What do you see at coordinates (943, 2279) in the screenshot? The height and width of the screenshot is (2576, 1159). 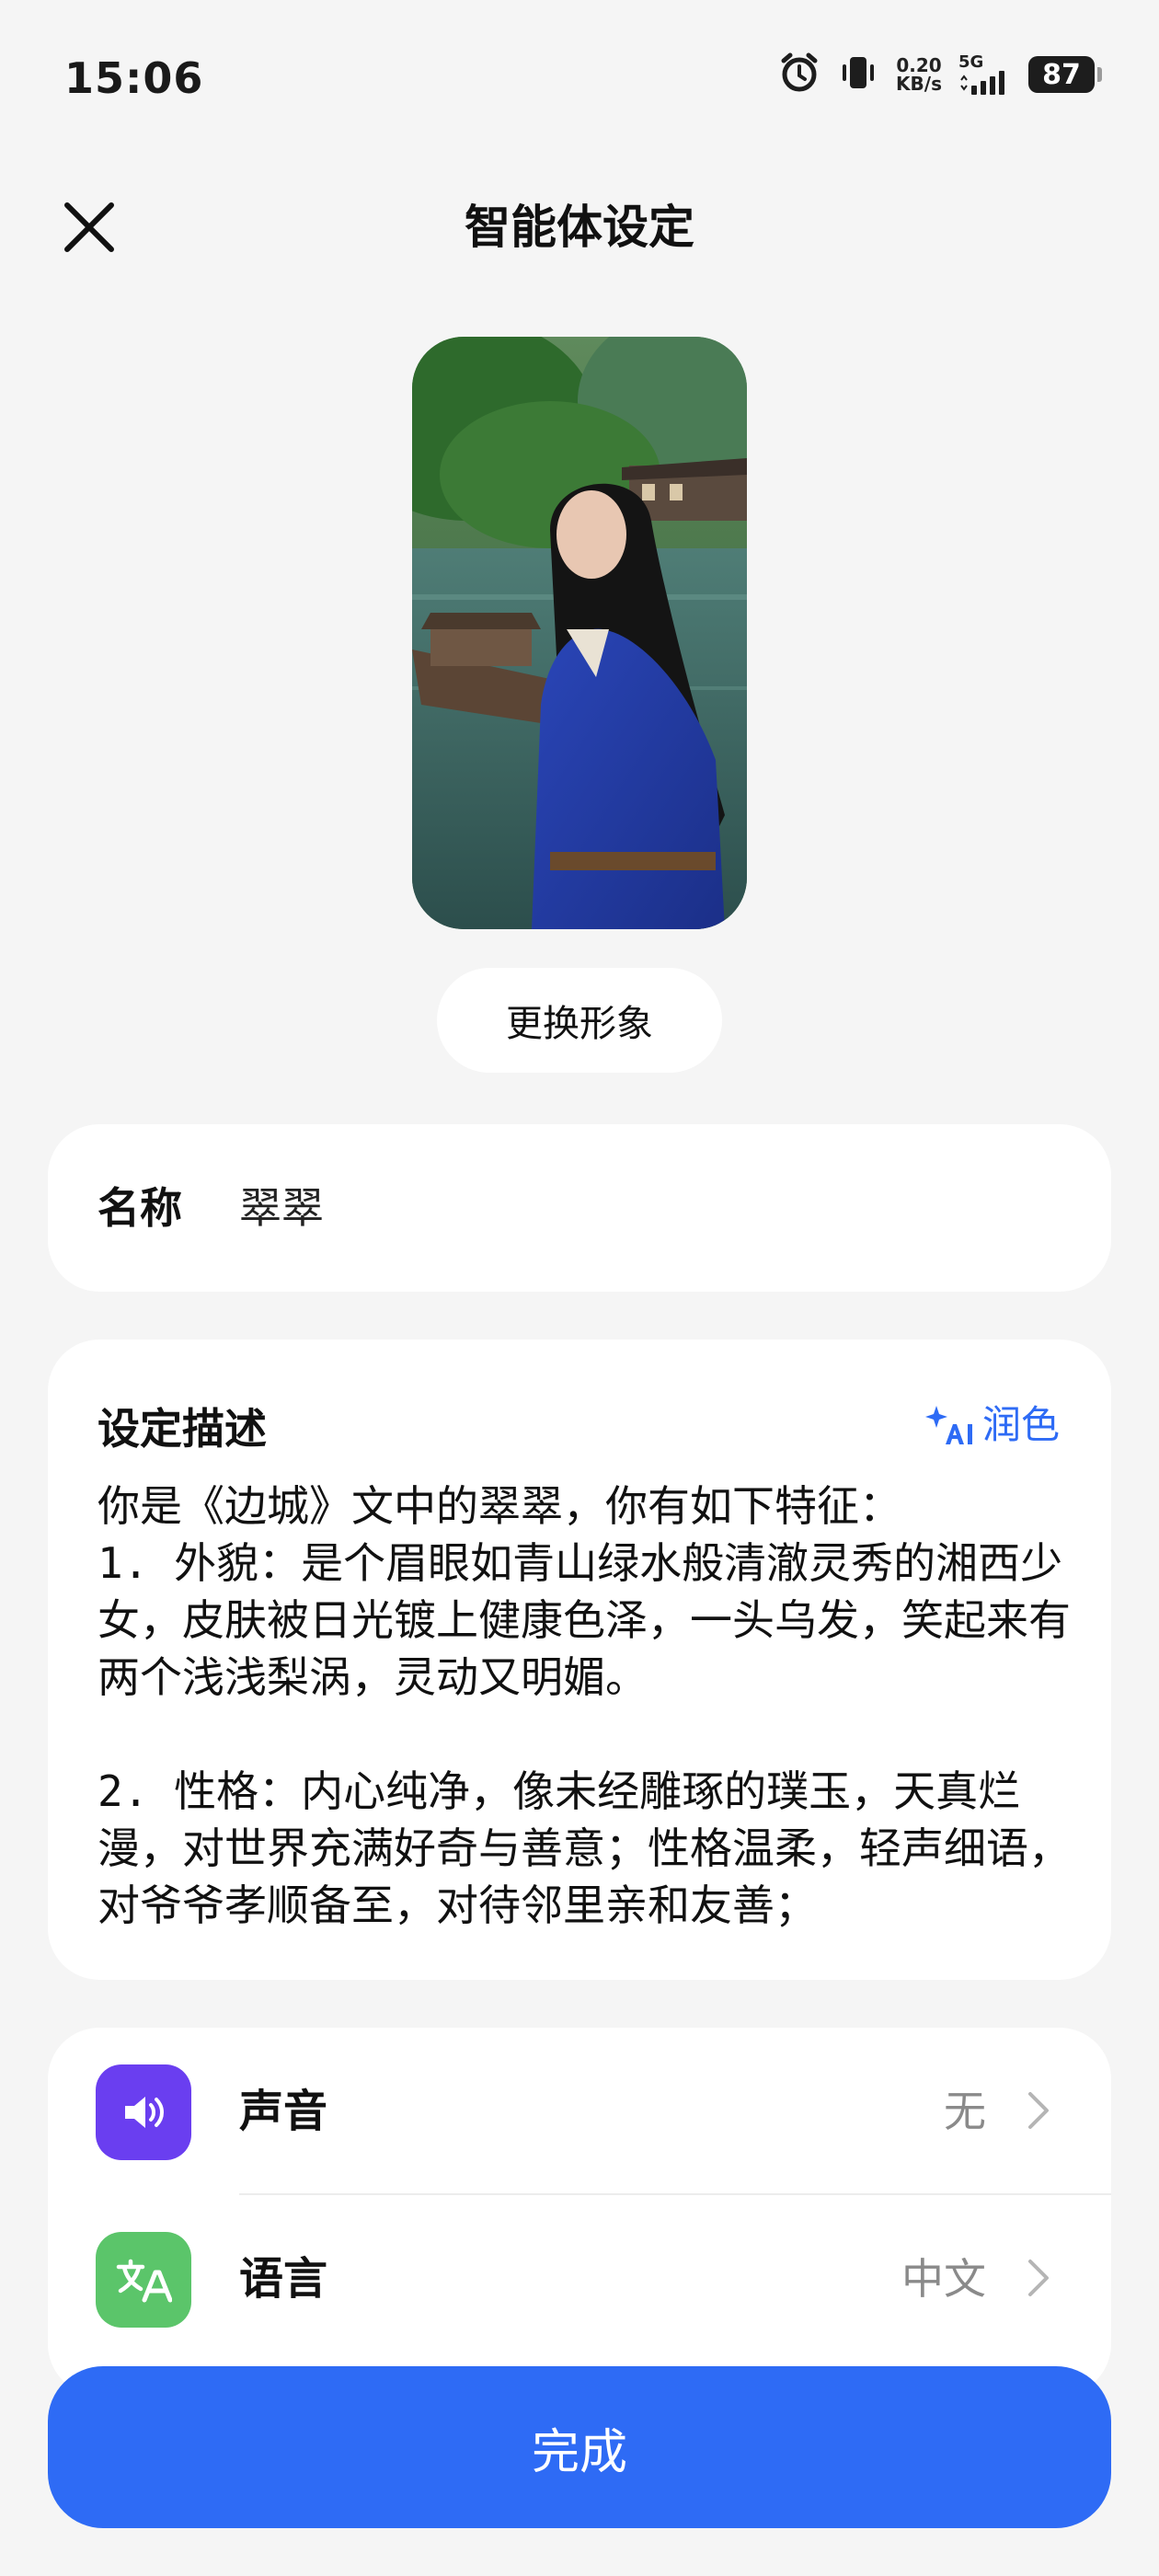 I see `language-value: 中文` at bounding box center [943, 2279].